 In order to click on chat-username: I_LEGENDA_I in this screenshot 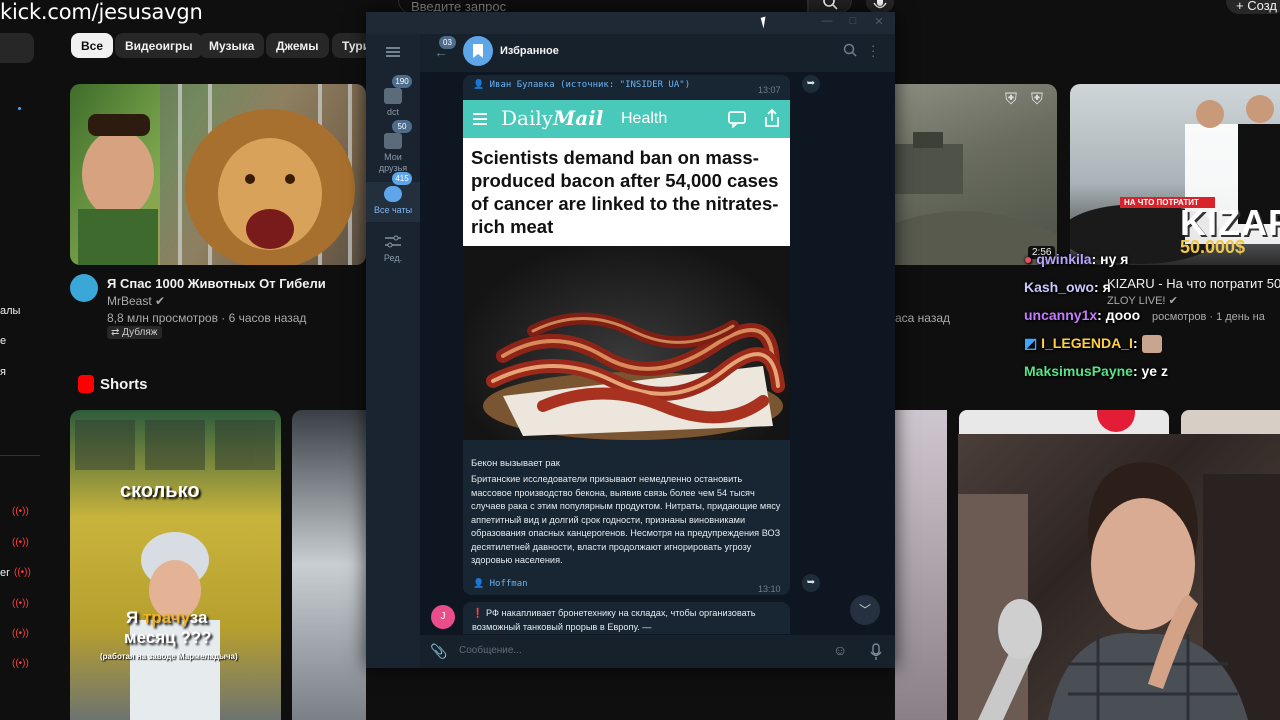, I will do `click(1087, 343)`.